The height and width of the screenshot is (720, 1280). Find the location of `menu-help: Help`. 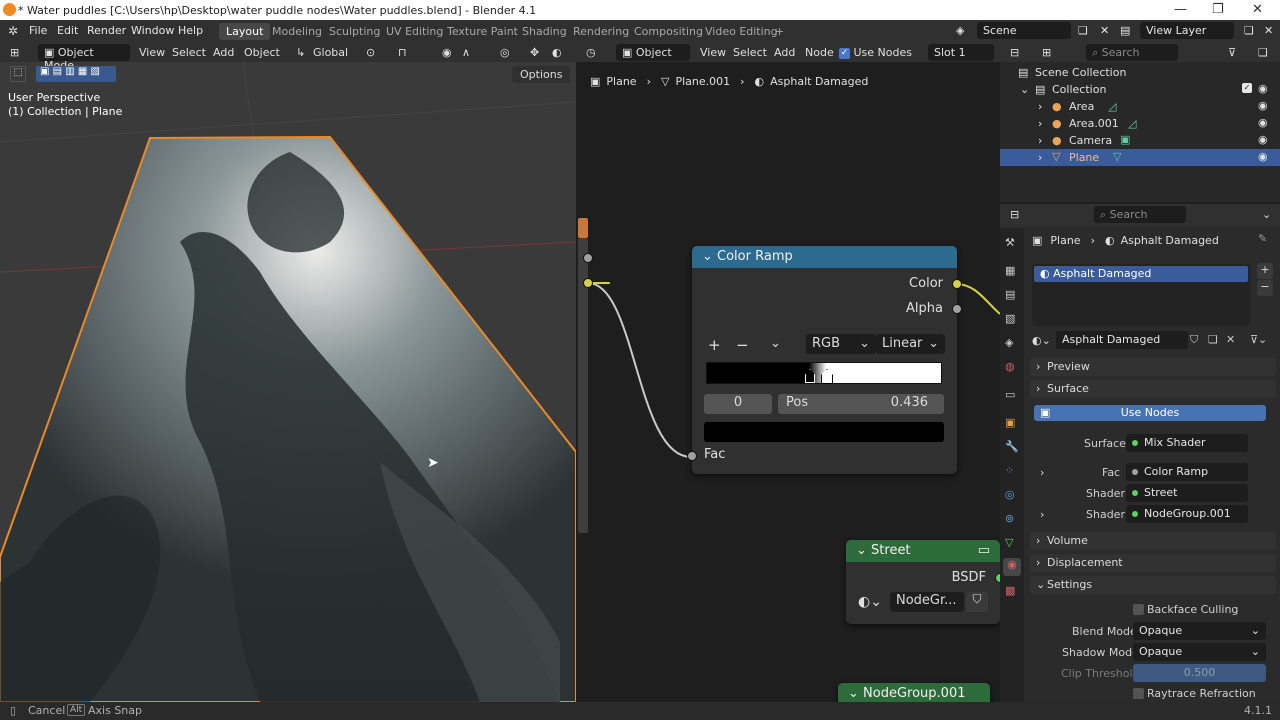

menu-help: Help is located at coordinates (190, 30).